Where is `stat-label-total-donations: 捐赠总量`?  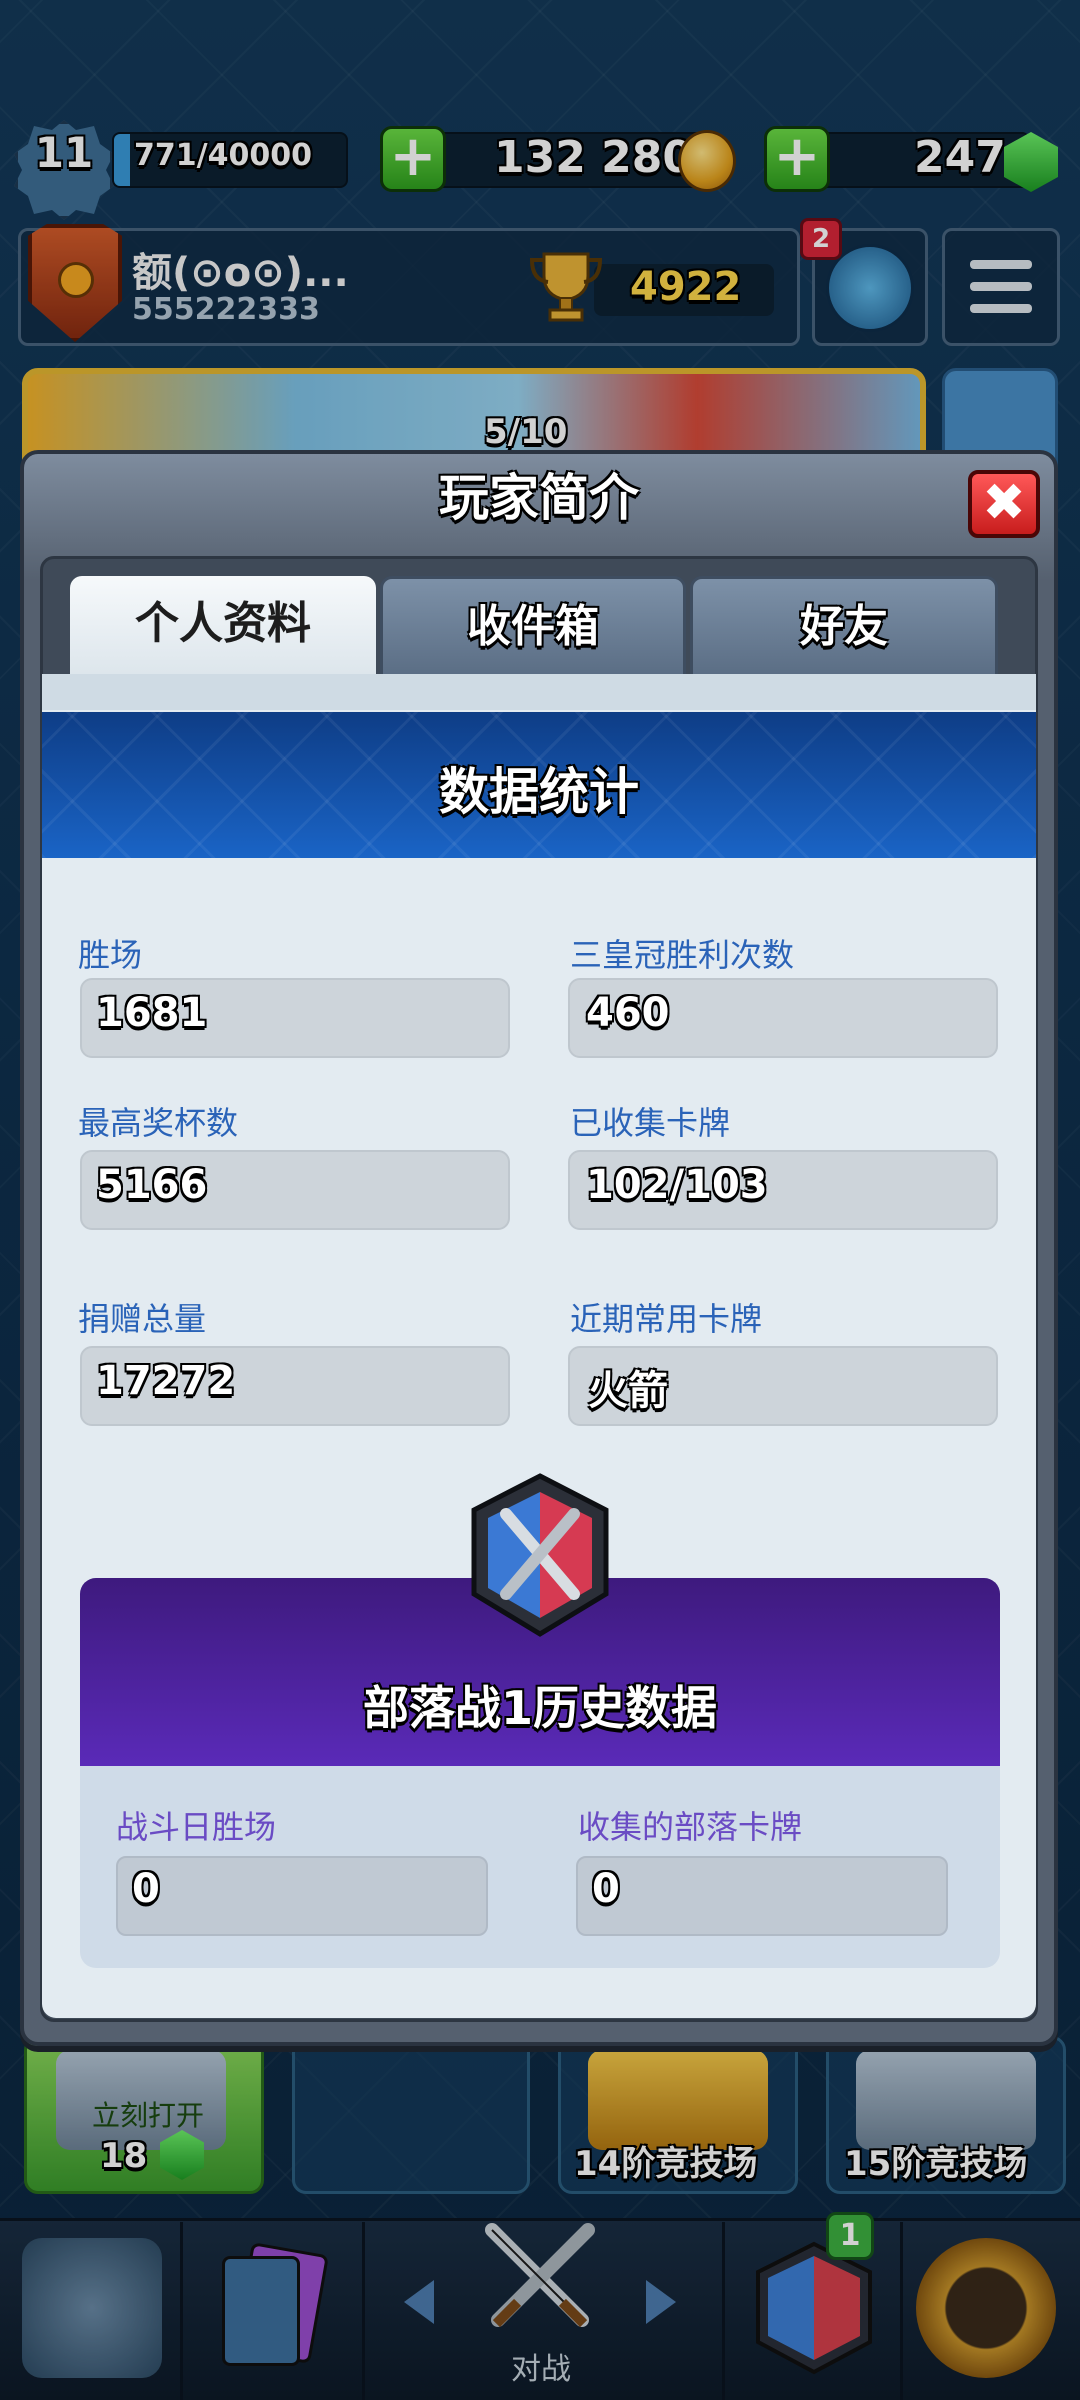
stat-label-total-donations: 捐赠总量 is located at coordinates (142, 1319).